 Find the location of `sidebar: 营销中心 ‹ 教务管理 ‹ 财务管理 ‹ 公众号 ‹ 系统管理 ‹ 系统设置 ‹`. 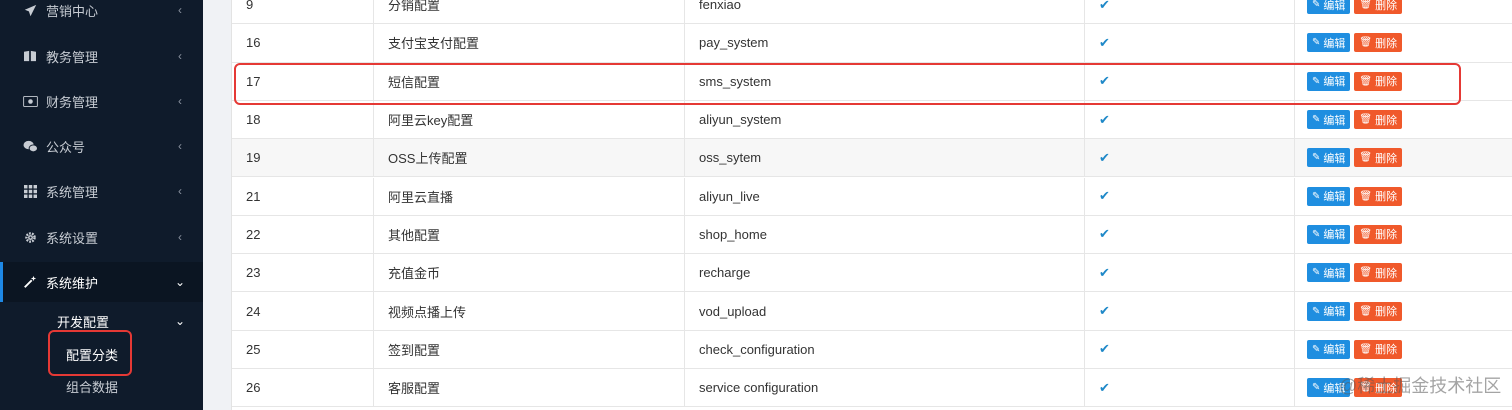

sidebar: 营销中心 ‹ 教务管理 ‹ 财务管理 ‹ 公众号 ‹ 系统管理 ‹ 系统设置 ‹ is located at coordinates (101, 205).